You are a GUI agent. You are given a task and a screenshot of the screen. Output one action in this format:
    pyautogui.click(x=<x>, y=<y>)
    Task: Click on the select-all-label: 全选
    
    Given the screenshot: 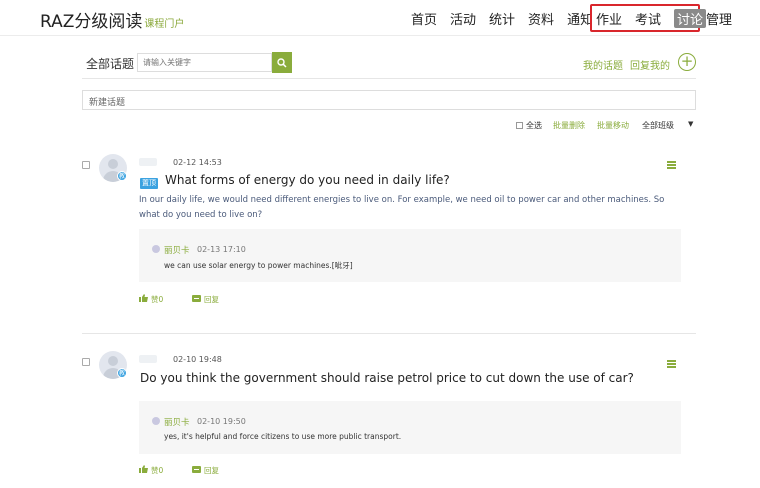 What is the action you would take?
    pyautogui.click(x=534, y=125)
    